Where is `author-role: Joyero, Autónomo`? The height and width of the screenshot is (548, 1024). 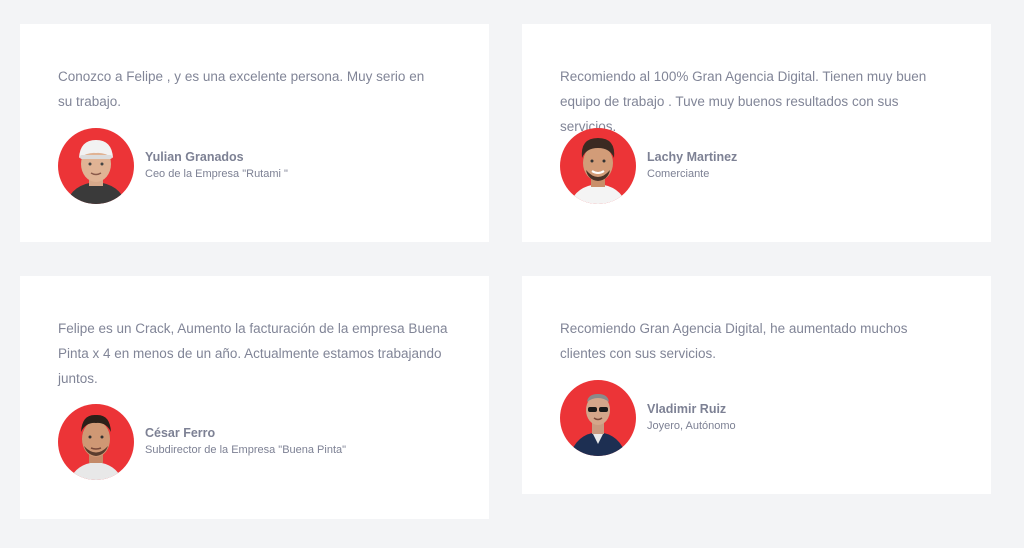 author-role: Joyero, Autónomo is located at coordinates (691, 426).